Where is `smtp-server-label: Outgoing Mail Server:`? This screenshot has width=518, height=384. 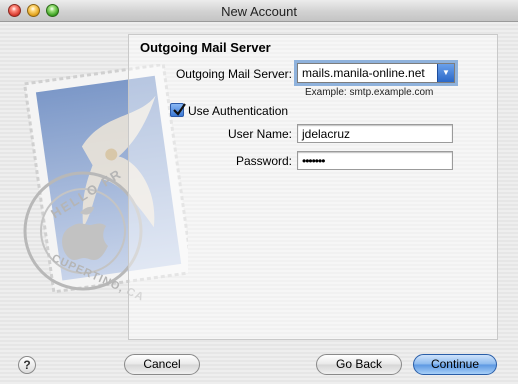
smtp-server-label: Outgoing Mail Server: is located at coordinates (233, 74).